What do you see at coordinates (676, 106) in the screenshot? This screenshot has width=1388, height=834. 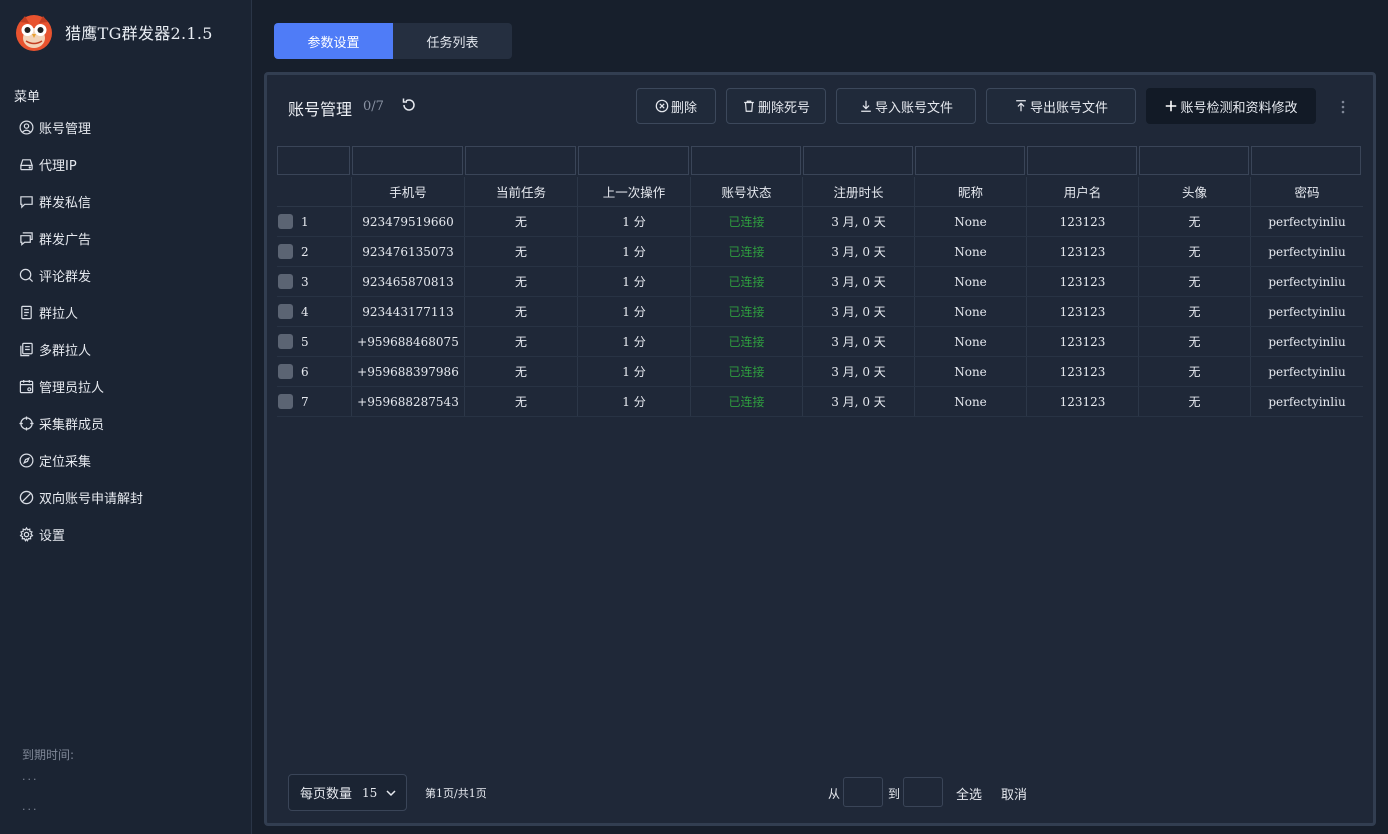 I see `delete-button: 删除` at bounding box center [676, 106].